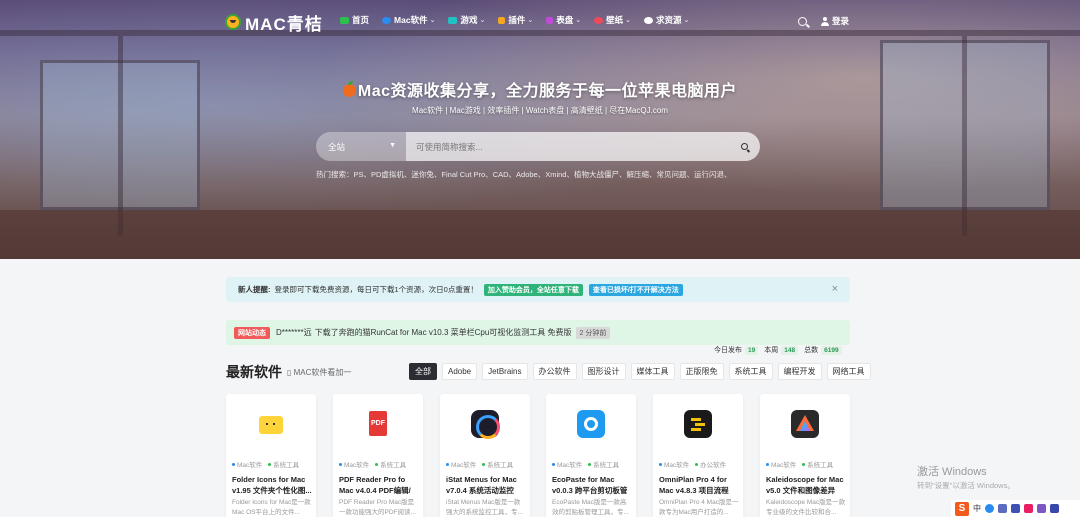 This screenshot has height=517, width=1080. Describe the element at coordinates (1028, 508) in the screenshot. I see `skin-icon` at that location.